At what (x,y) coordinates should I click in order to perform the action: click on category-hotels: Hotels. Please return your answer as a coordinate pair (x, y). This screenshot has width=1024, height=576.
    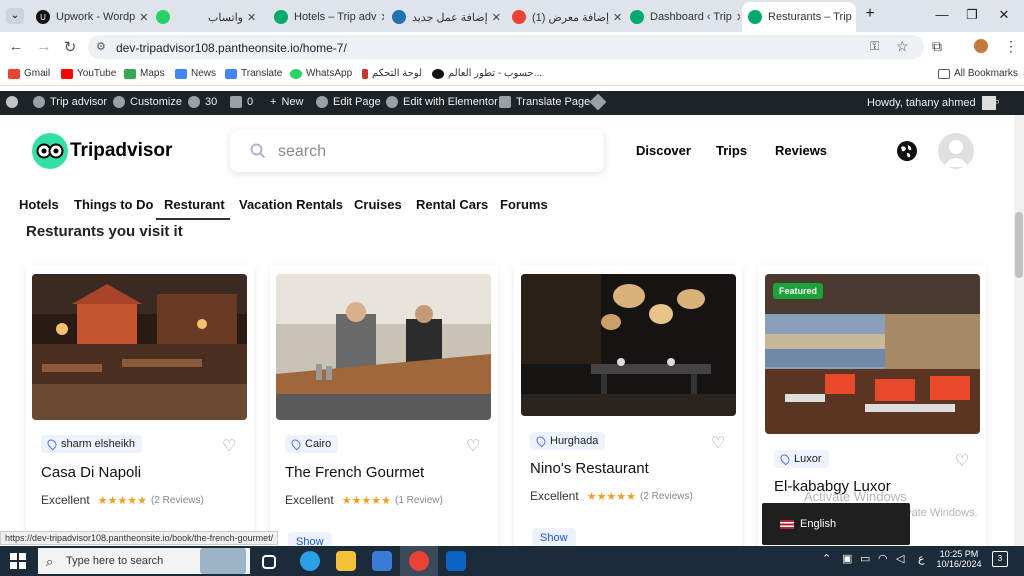
    Looking at the image, I should click on (39, 207).